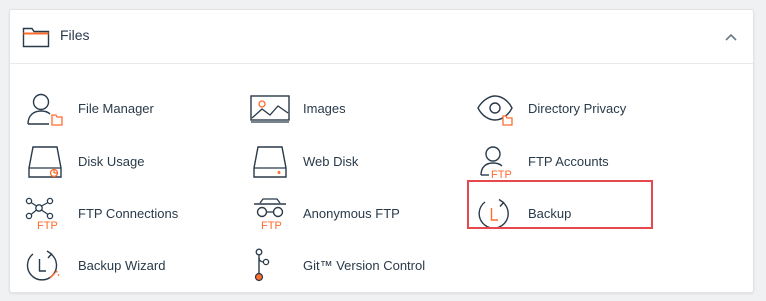 The height and width of the screenshot is (301, 766). Describe the element at coordinates (36, 37) in the screenshot. I see `folder-icon` at that location.